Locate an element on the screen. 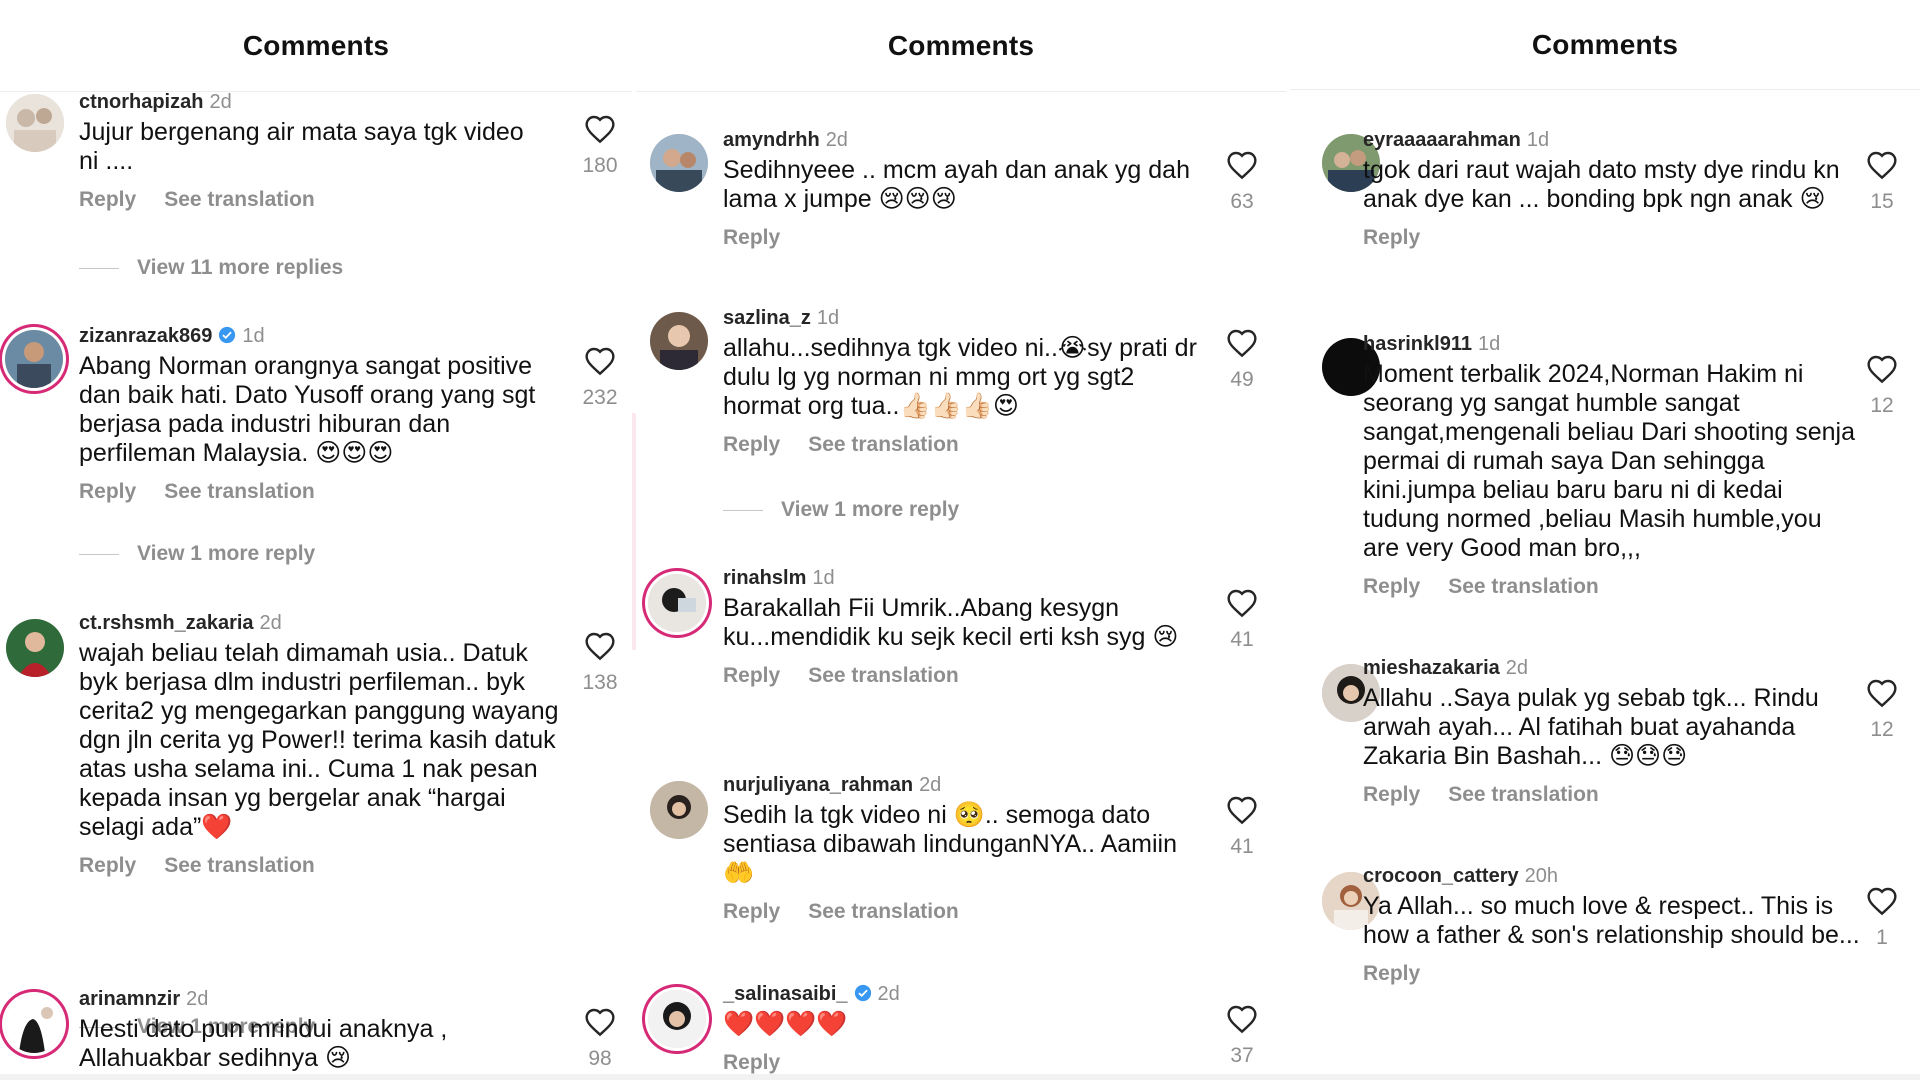 The height and width of the screenshot is (1080, 1920). like-control: 232 is located at coordinates (600, 378).